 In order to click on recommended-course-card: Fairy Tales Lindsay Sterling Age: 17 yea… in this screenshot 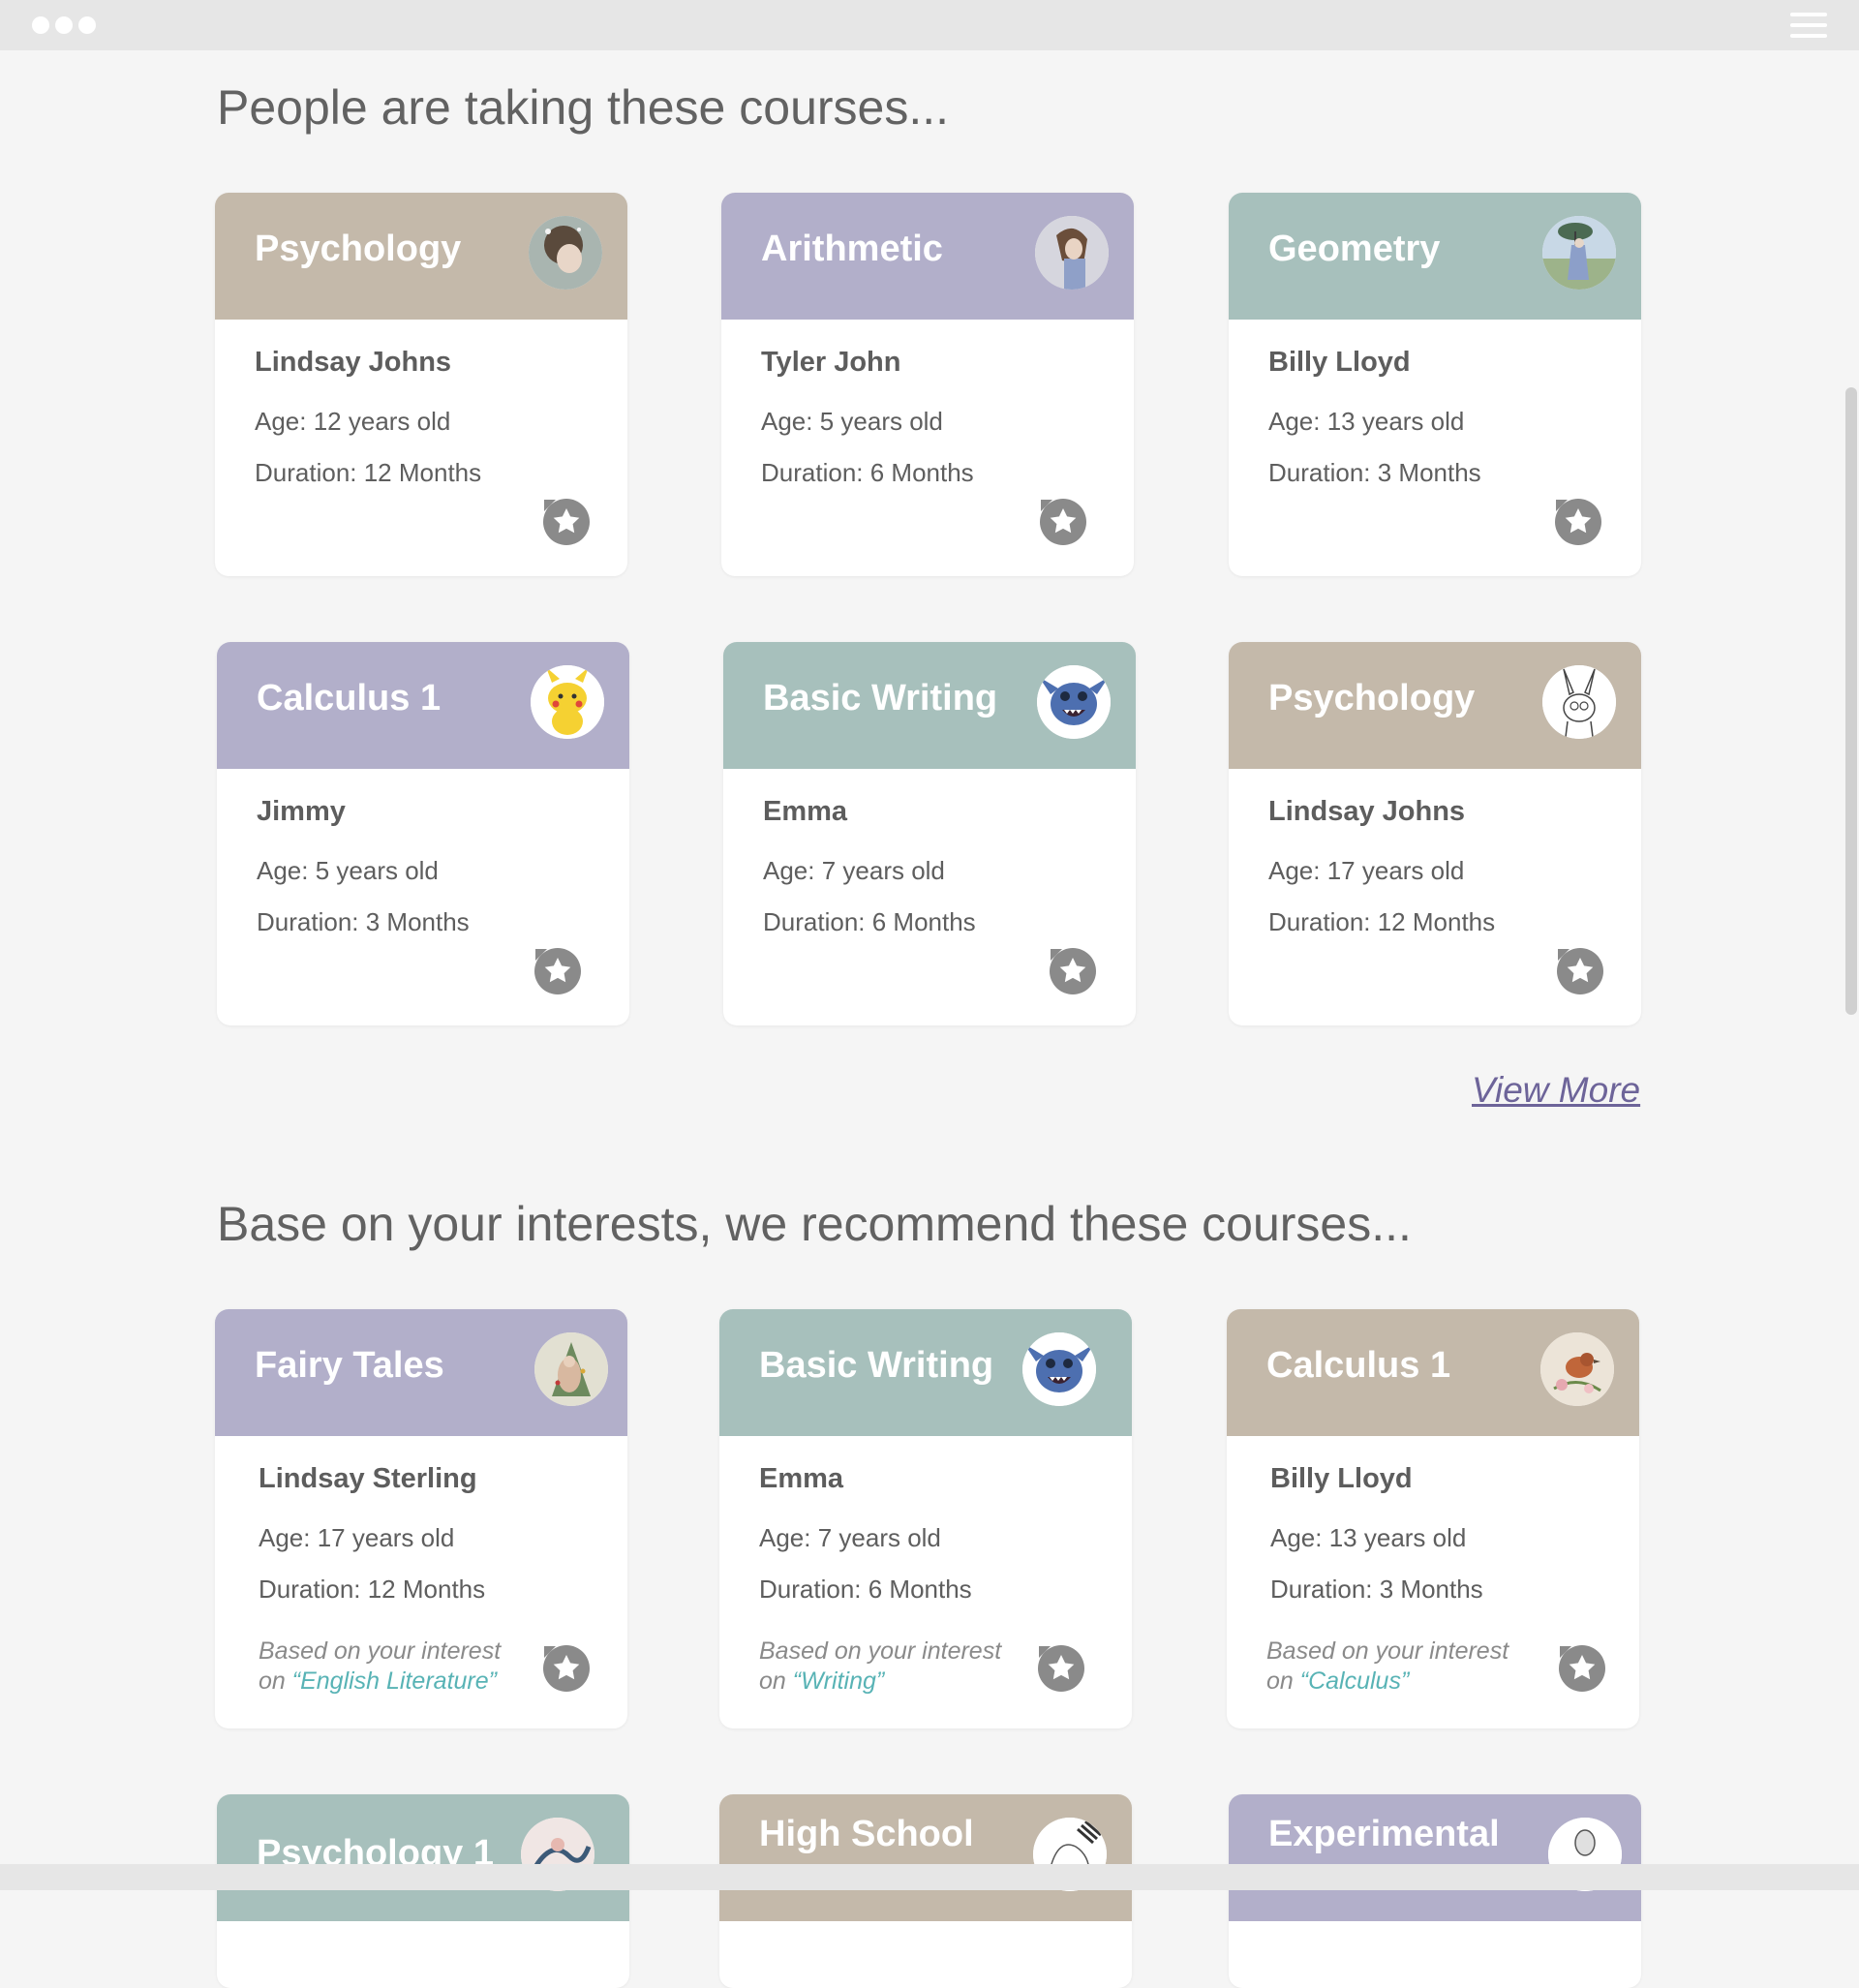, I will do `click(421, 1518)`.